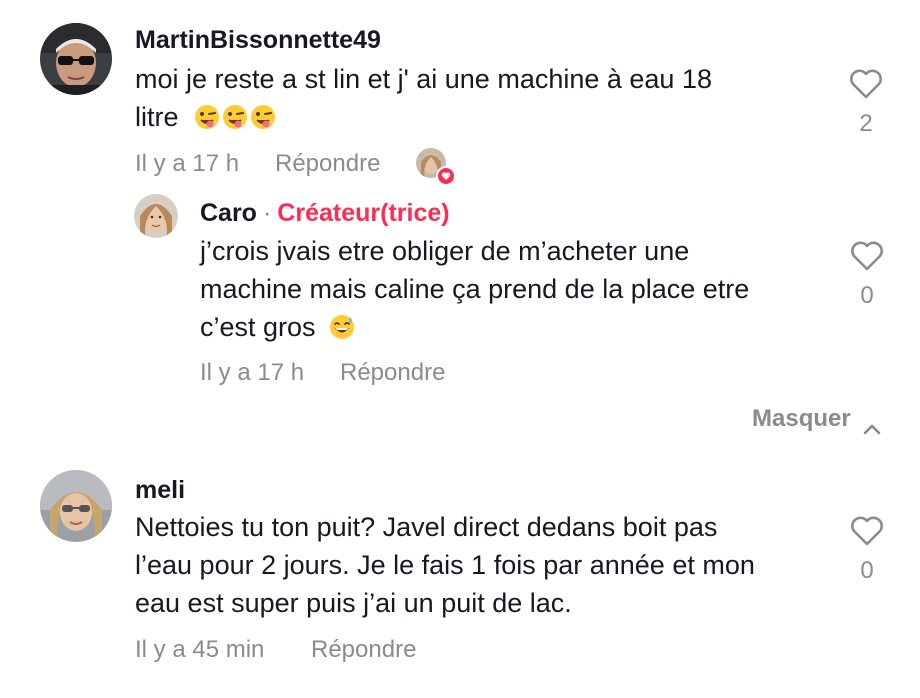  I want to click on creator-badge: Créateur(trice), so click(363, 213).